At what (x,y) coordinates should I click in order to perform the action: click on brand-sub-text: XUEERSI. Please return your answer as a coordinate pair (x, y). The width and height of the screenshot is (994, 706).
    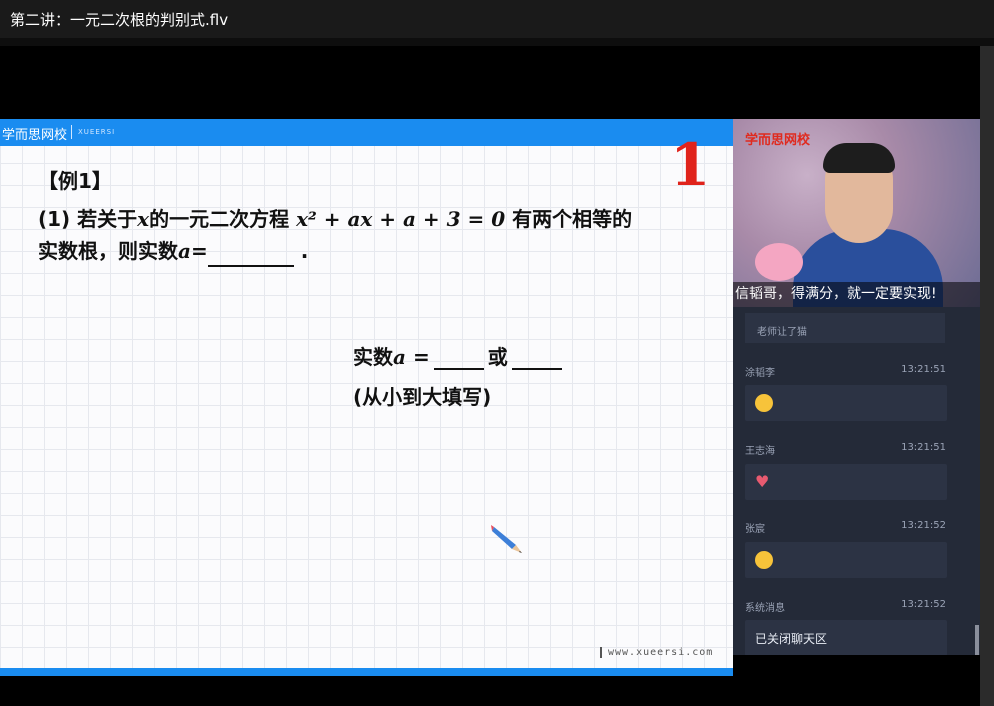
    Looking at the image, I should click on (97, 132).